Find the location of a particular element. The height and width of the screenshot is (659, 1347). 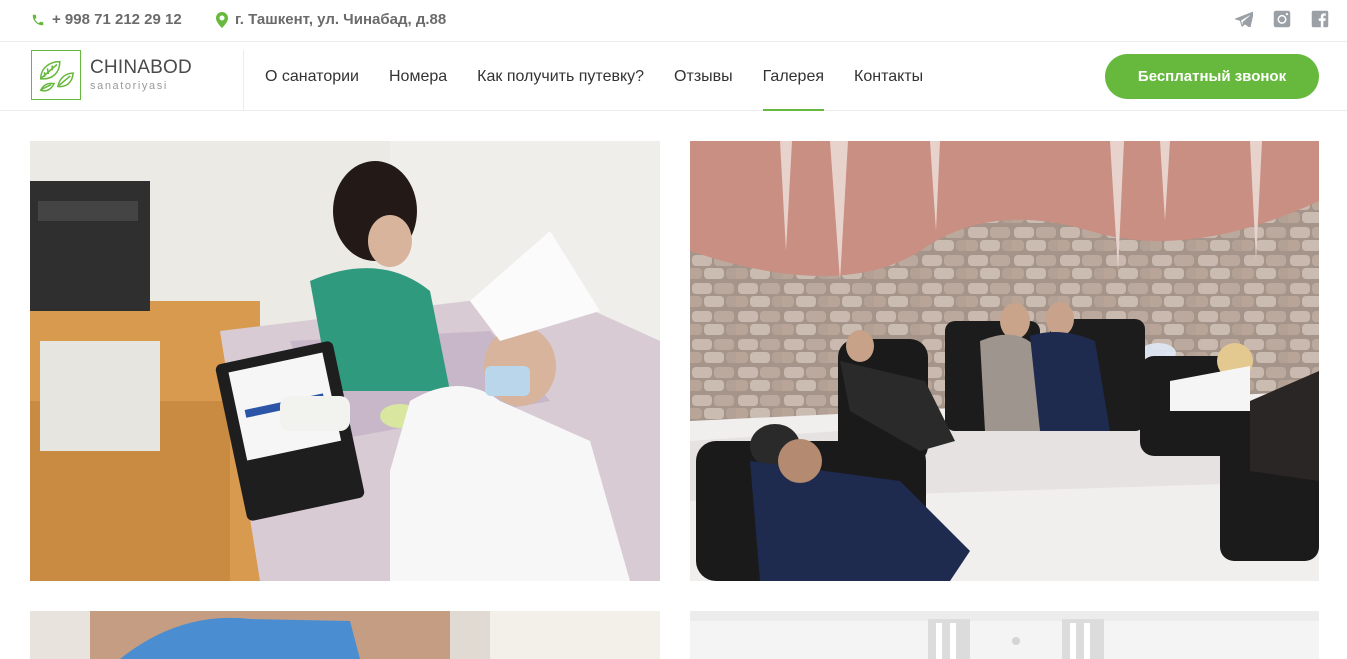

telegram-icon is located at coordinates (1244, 19).